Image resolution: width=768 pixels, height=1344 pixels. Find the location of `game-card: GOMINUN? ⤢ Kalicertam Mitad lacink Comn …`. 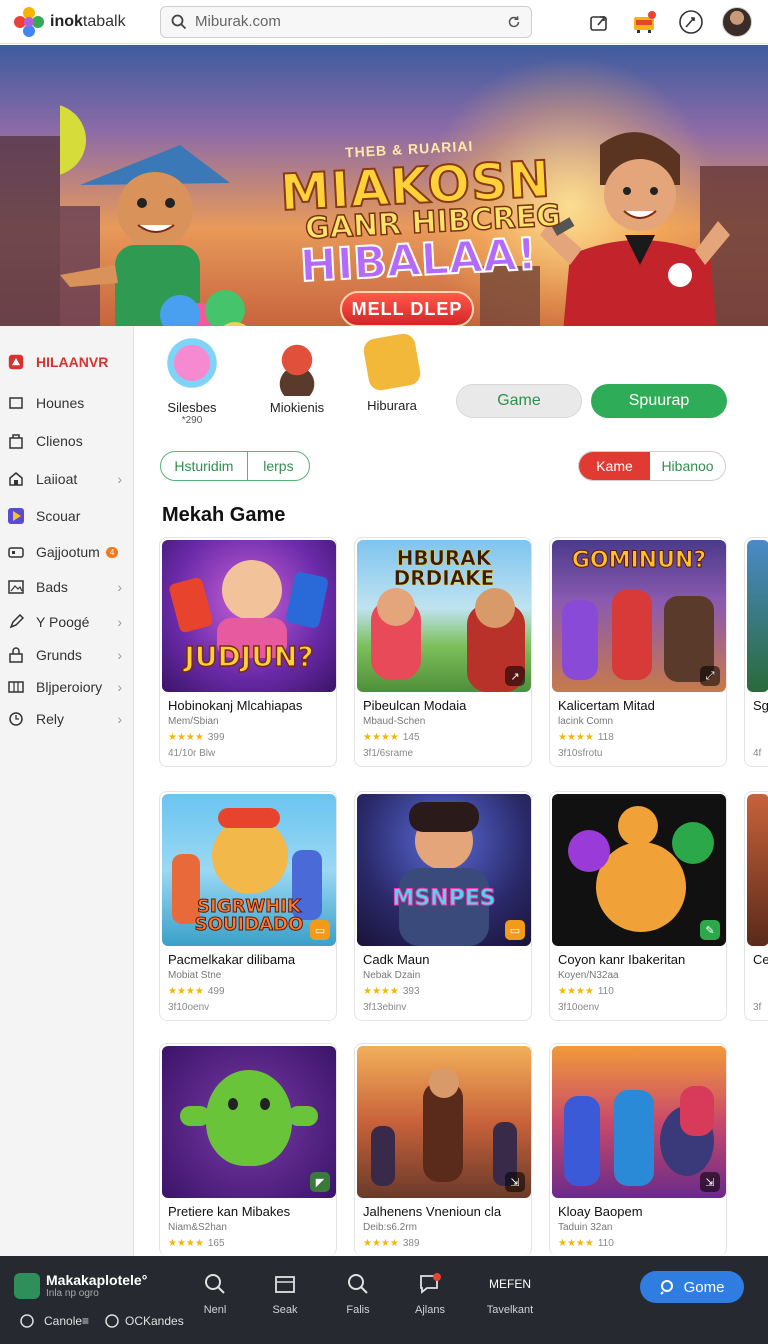

game-card: GOMINUN? ⤢ Kalicertam Mitad lacink Comn … is located at coordinates (638, 652).